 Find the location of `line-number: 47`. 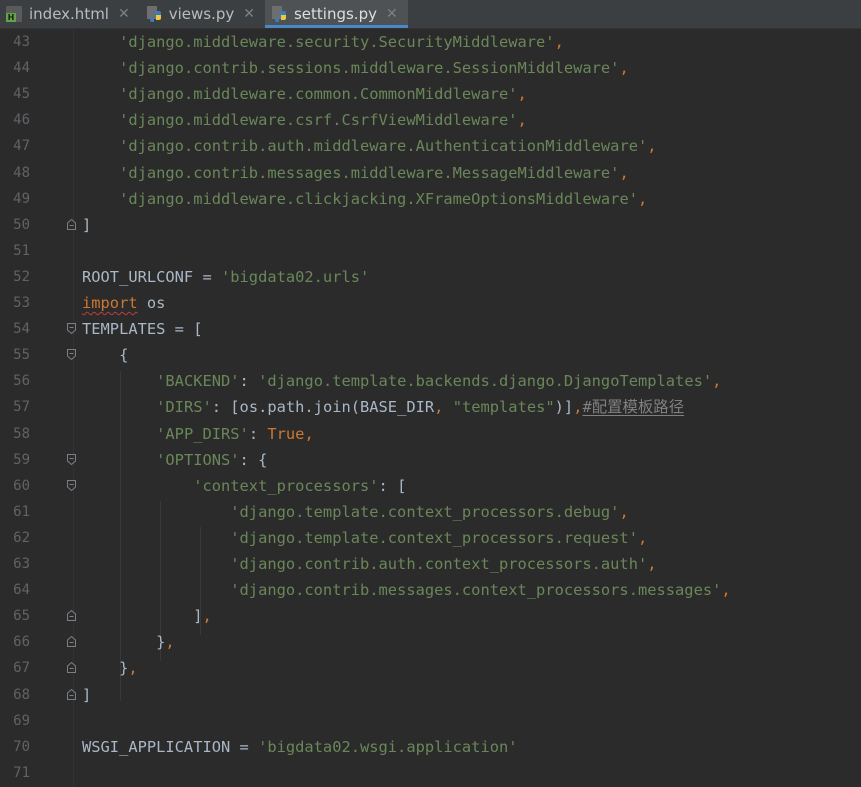

line-number: 47 is located at coordinates (21, 146).